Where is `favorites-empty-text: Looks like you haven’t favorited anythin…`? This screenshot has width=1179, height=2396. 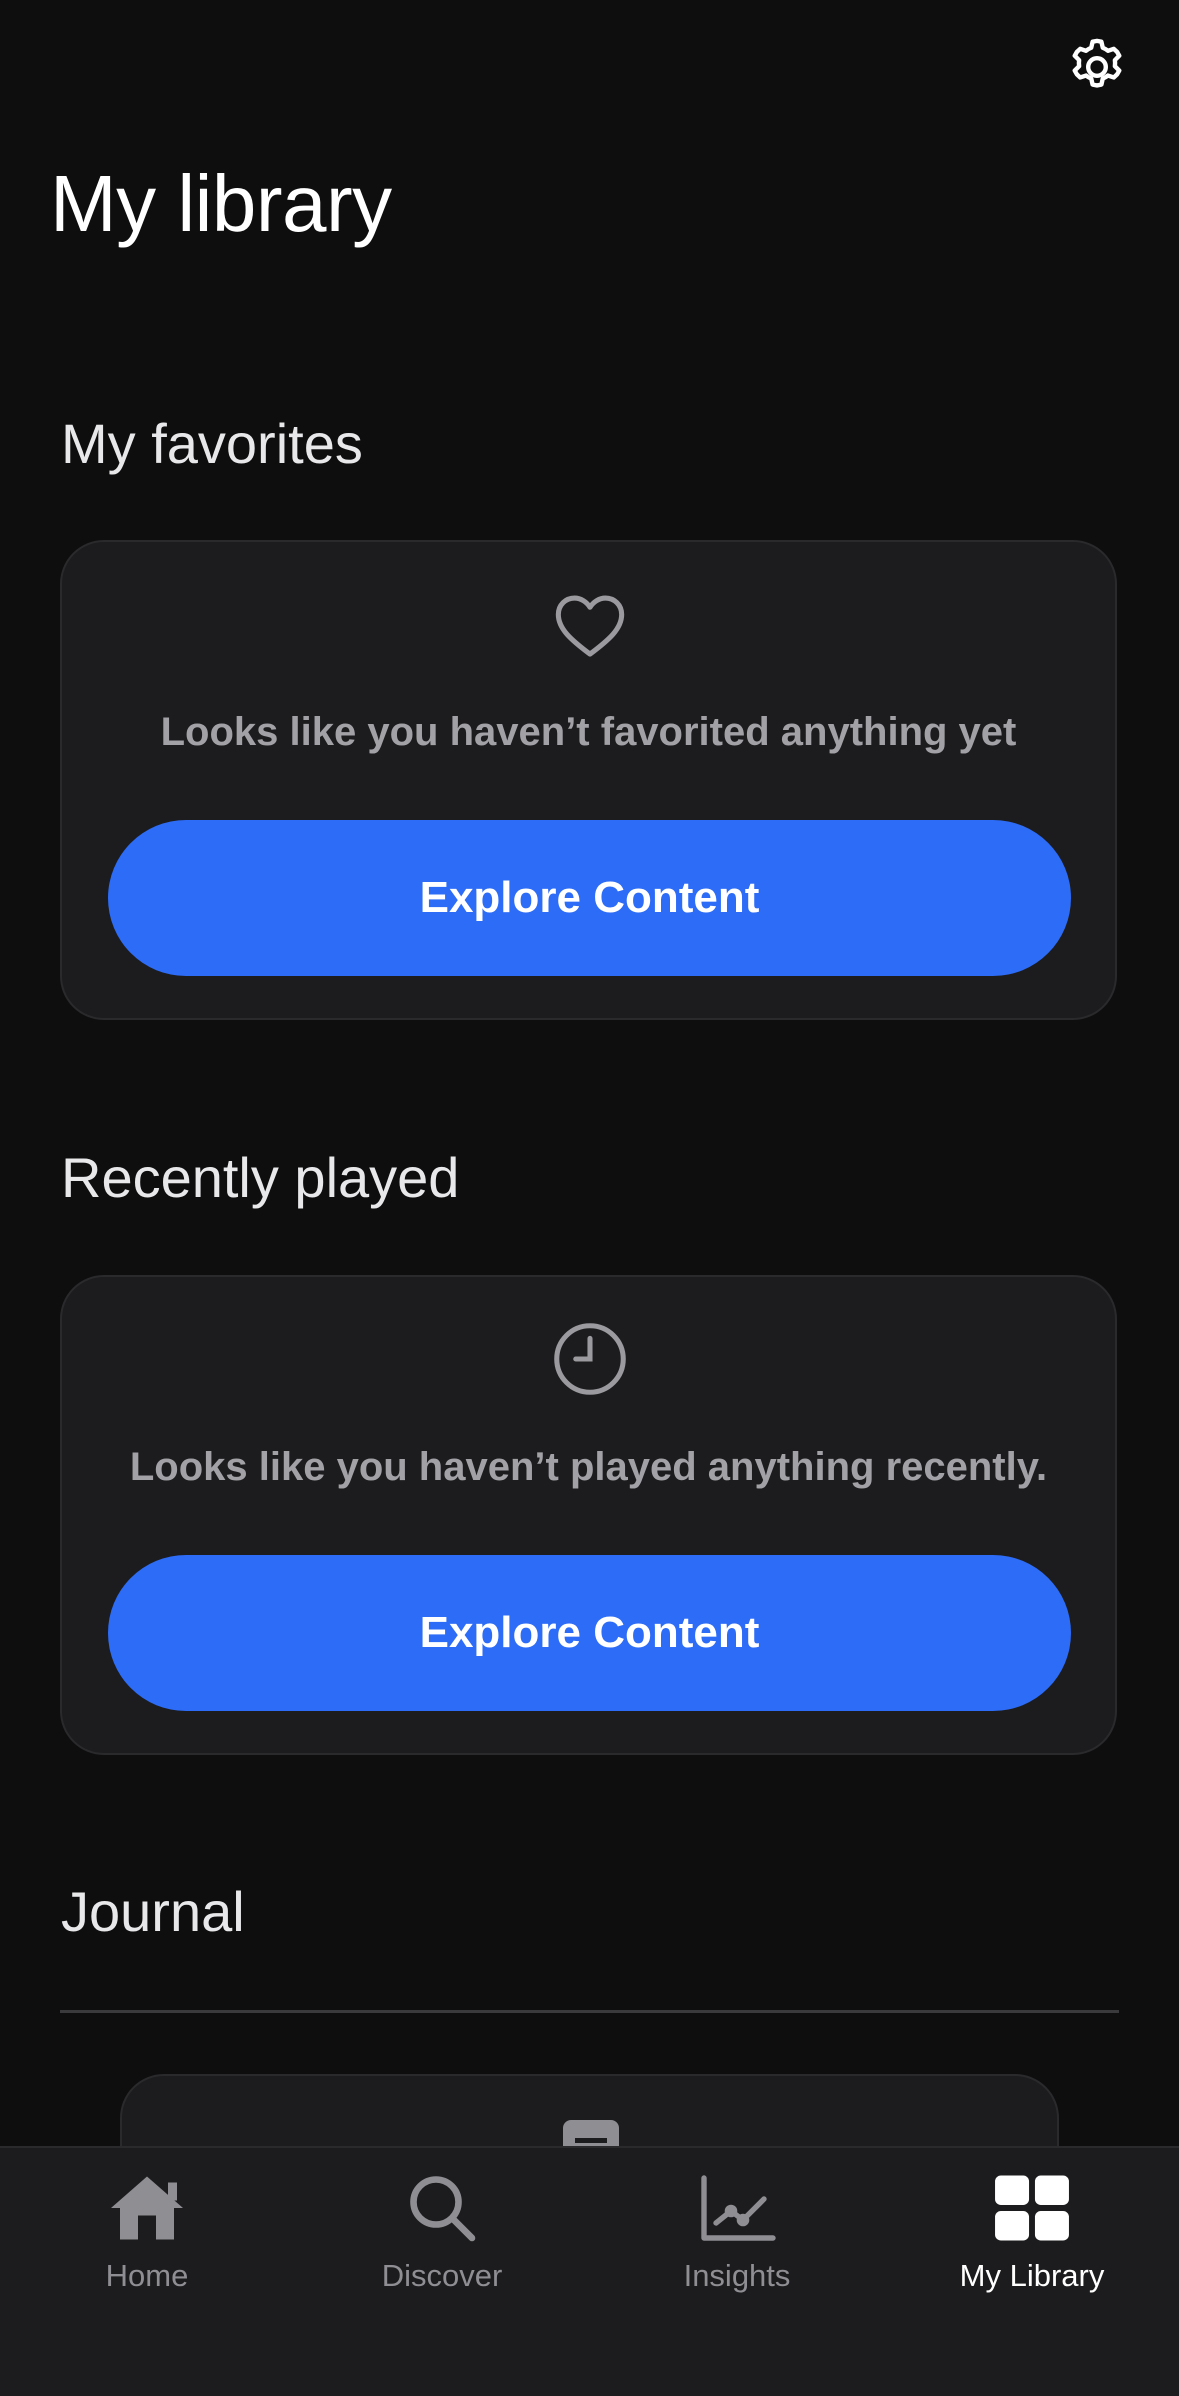 favorites-empty-text: Looks like you haven’t favorited anythin… is located at coordinates (588, 732).